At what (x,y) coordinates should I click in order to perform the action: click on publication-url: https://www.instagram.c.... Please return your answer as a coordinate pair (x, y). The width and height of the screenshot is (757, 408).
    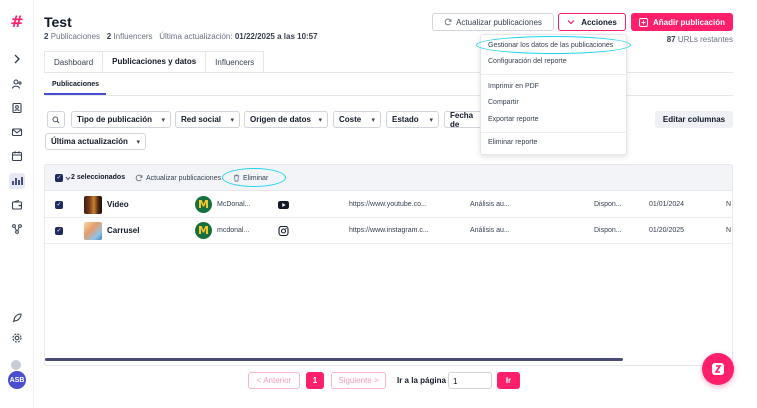
    Looking at the image, I should click on (389, 230).